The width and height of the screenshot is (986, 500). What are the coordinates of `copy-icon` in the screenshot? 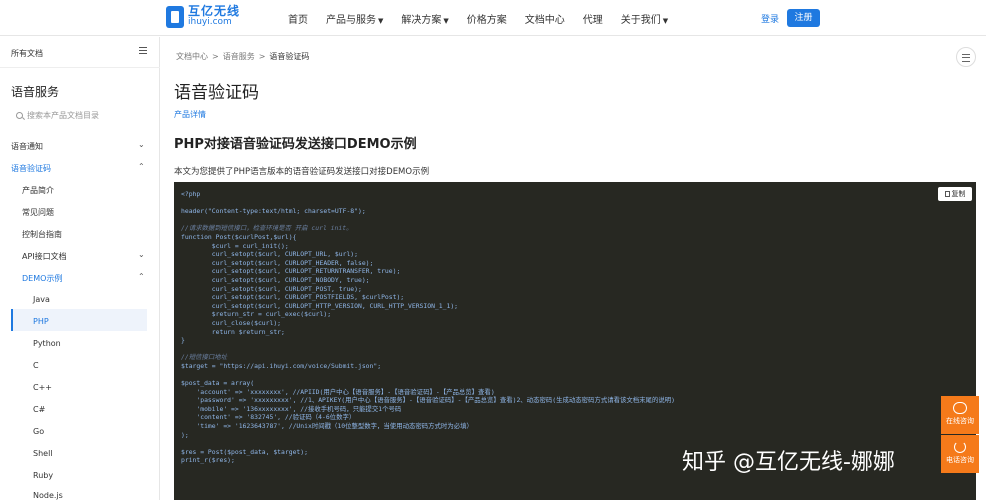 It's located at (947, 194).